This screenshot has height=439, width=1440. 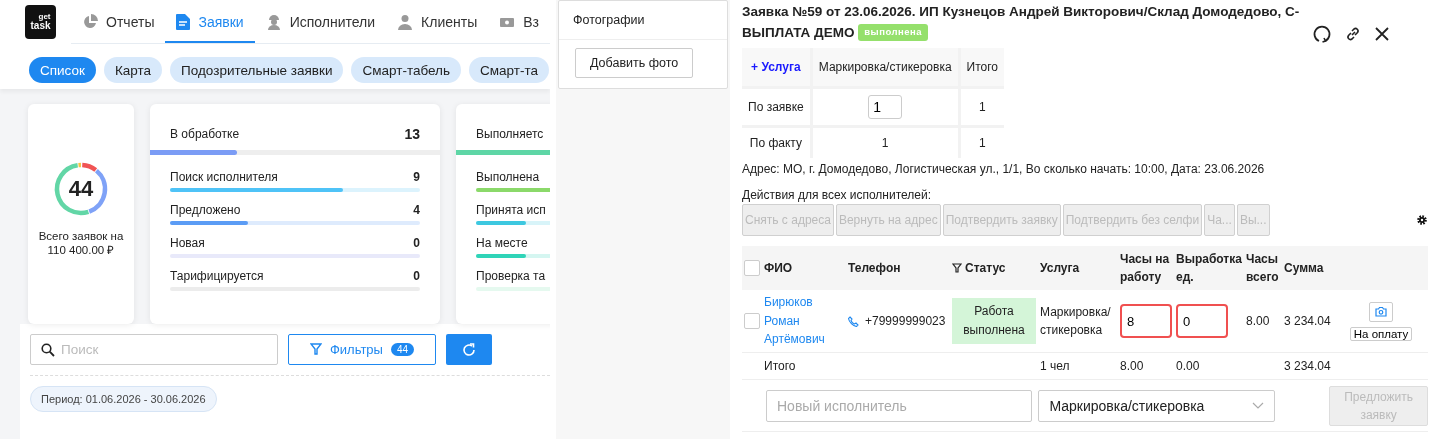 What do you see at coordinates (1322, 34) in the screenshot?
I see `reload-icon` at bounding box center [1322, 34].